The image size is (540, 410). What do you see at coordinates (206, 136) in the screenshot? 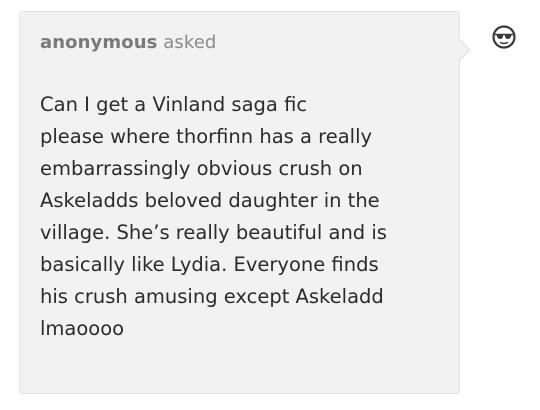
I see `question-line: please where thorfinn has a really` at bounding box center [206, 136].